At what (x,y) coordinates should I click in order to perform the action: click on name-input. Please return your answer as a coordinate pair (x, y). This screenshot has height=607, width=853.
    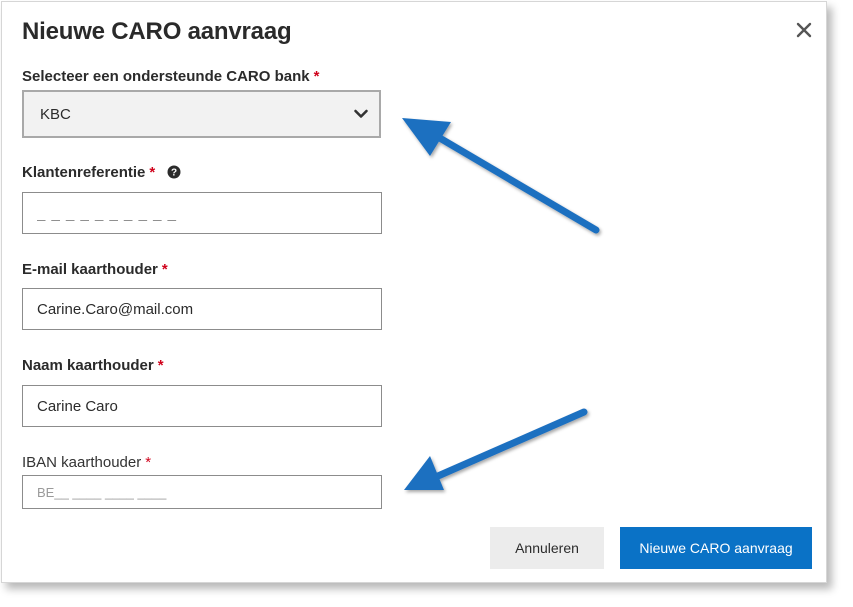
    Looking at the image, I should click on (202, 406).